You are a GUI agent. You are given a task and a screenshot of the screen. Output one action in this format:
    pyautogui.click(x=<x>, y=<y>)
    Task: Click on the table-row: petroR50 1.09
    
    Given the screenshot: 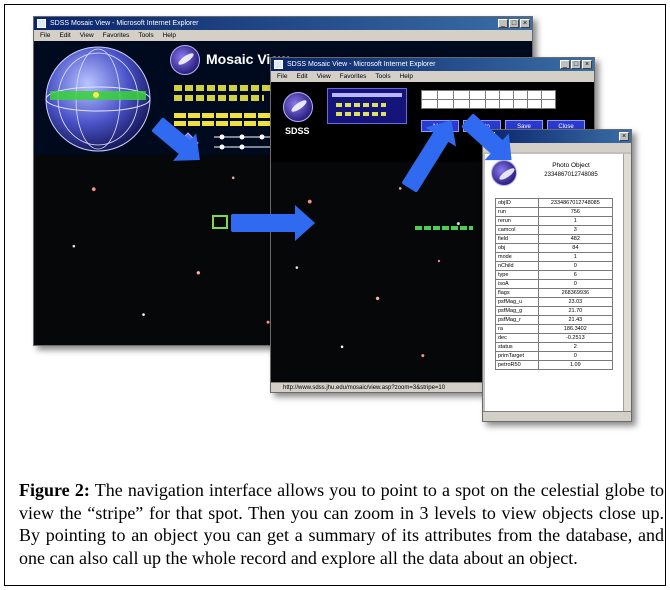 What is the action you would take?
    pyautogui.click(x=554, y=365)
    